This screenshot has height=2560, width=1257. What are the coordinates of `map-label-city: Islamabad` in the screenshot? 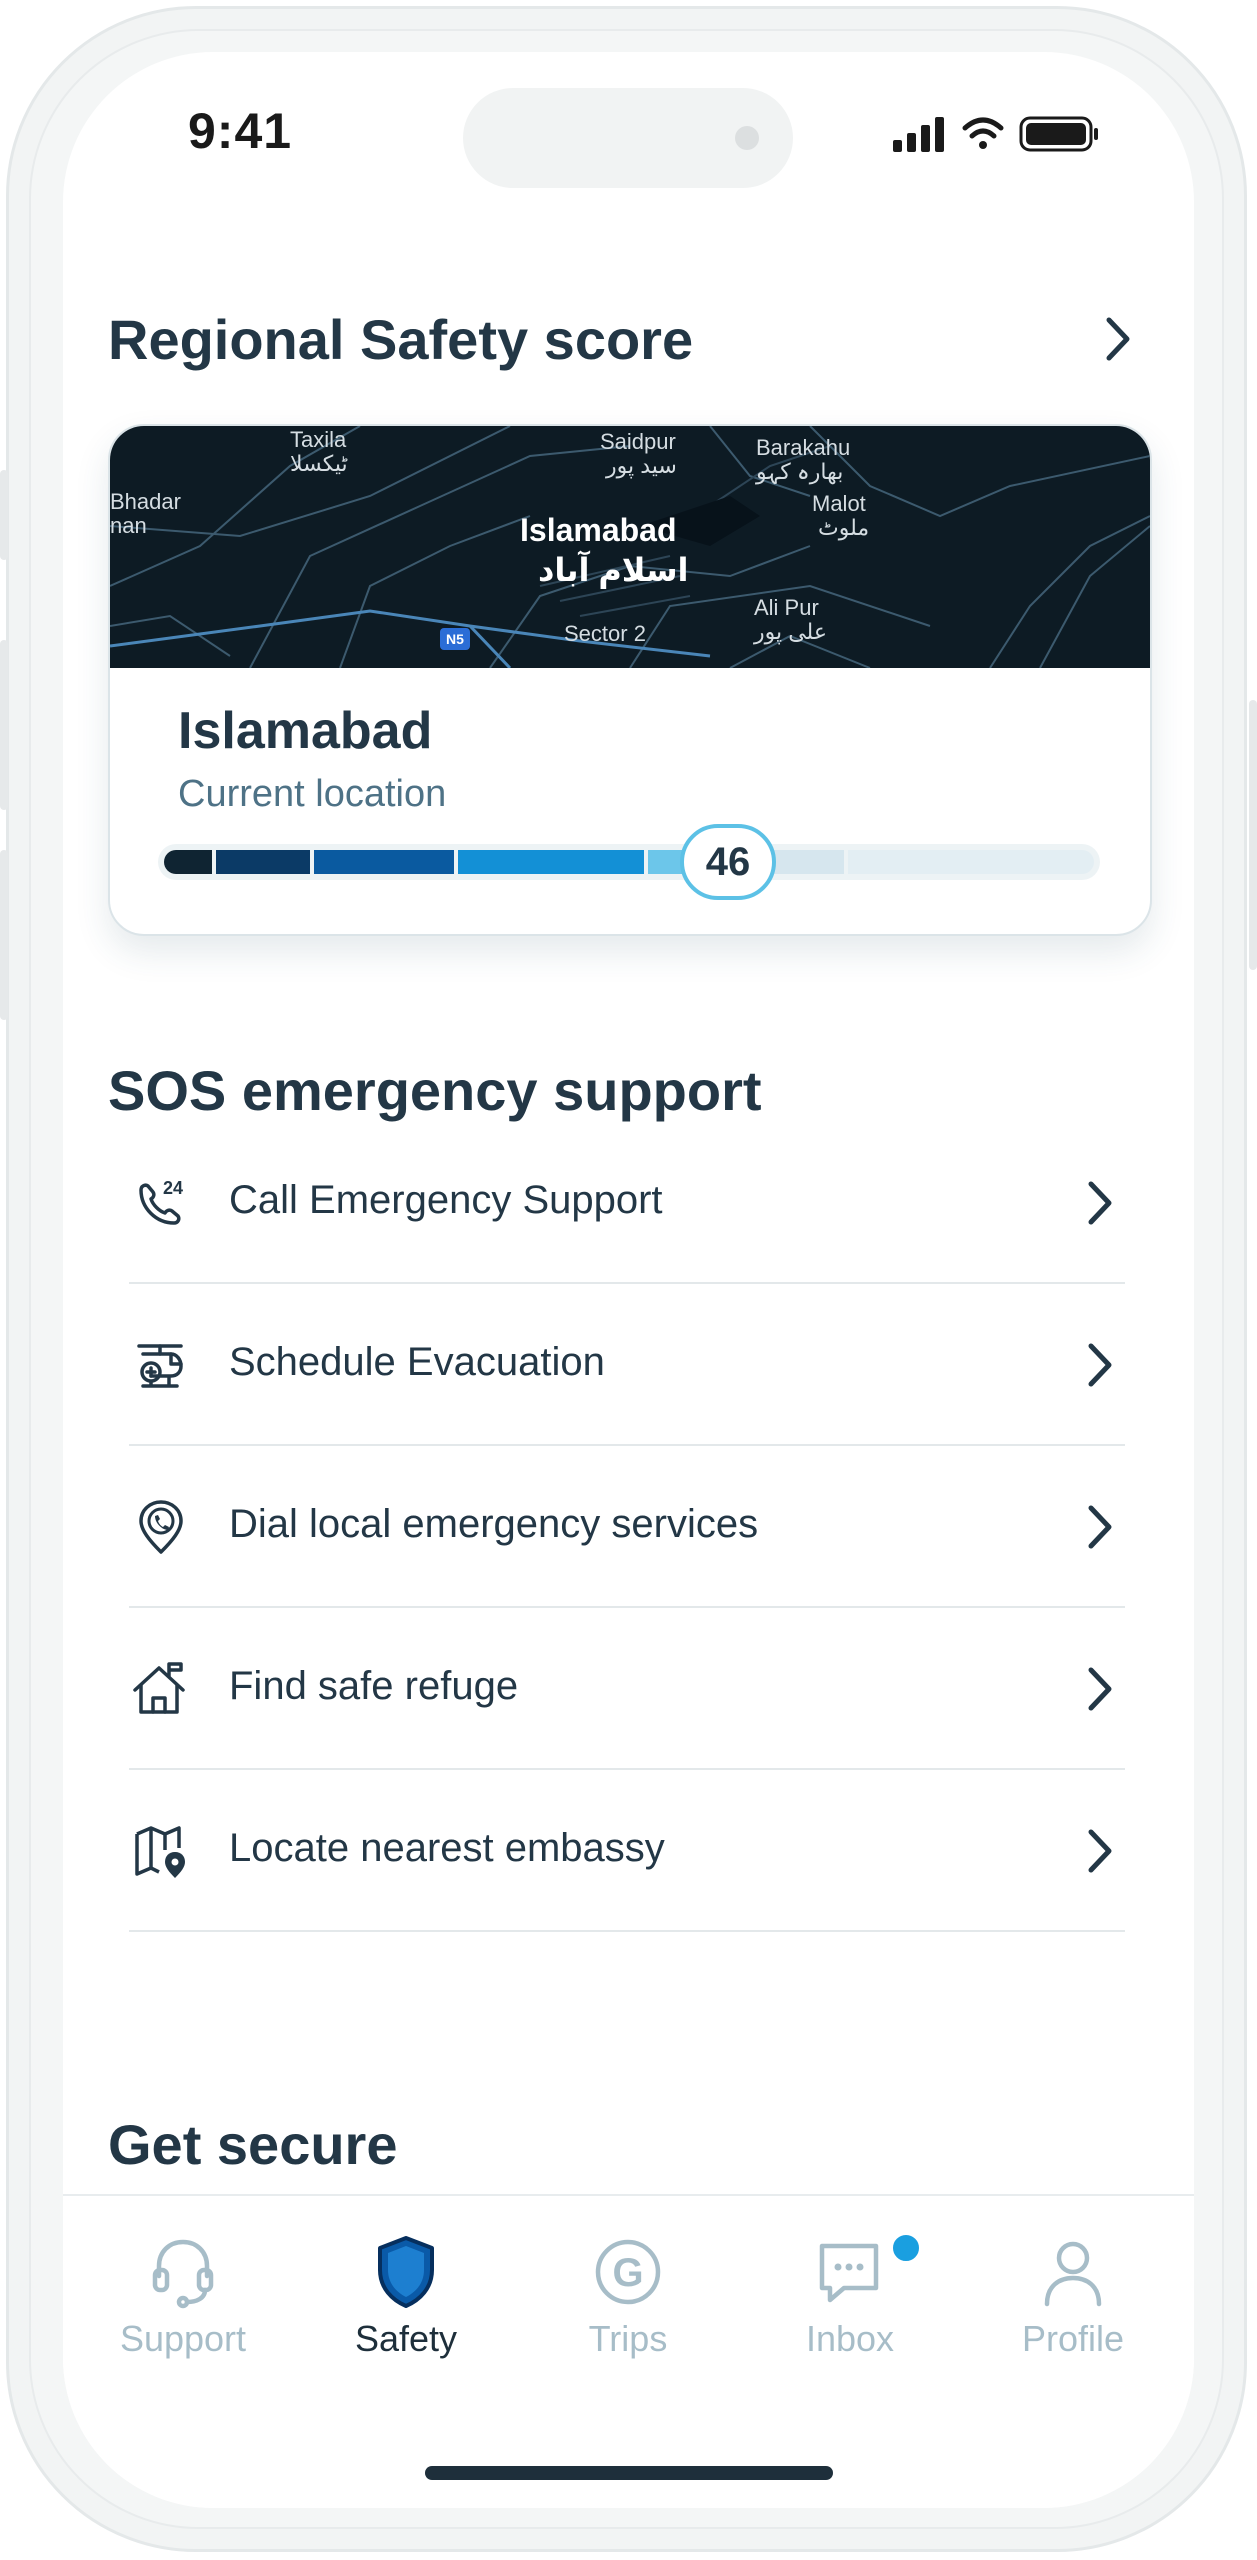 It's located at (598, 530).